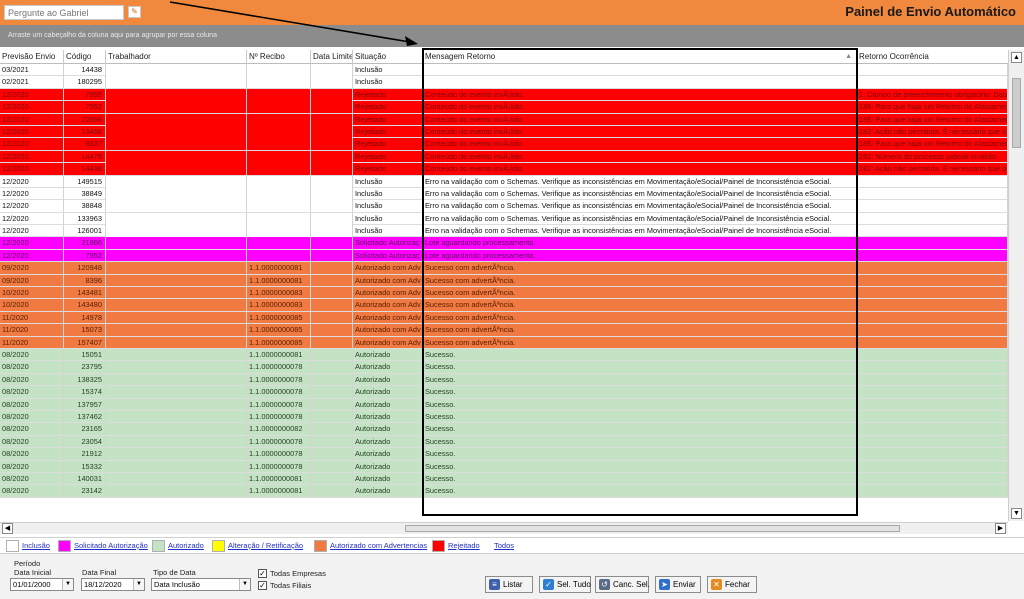 This screenshot has height=599, width=1024. What do you see at coordinates (279, 454) in the screenshot?
I see `cell-numero-recibo: 1.1.0000000078` at bounding box center [279, 454].